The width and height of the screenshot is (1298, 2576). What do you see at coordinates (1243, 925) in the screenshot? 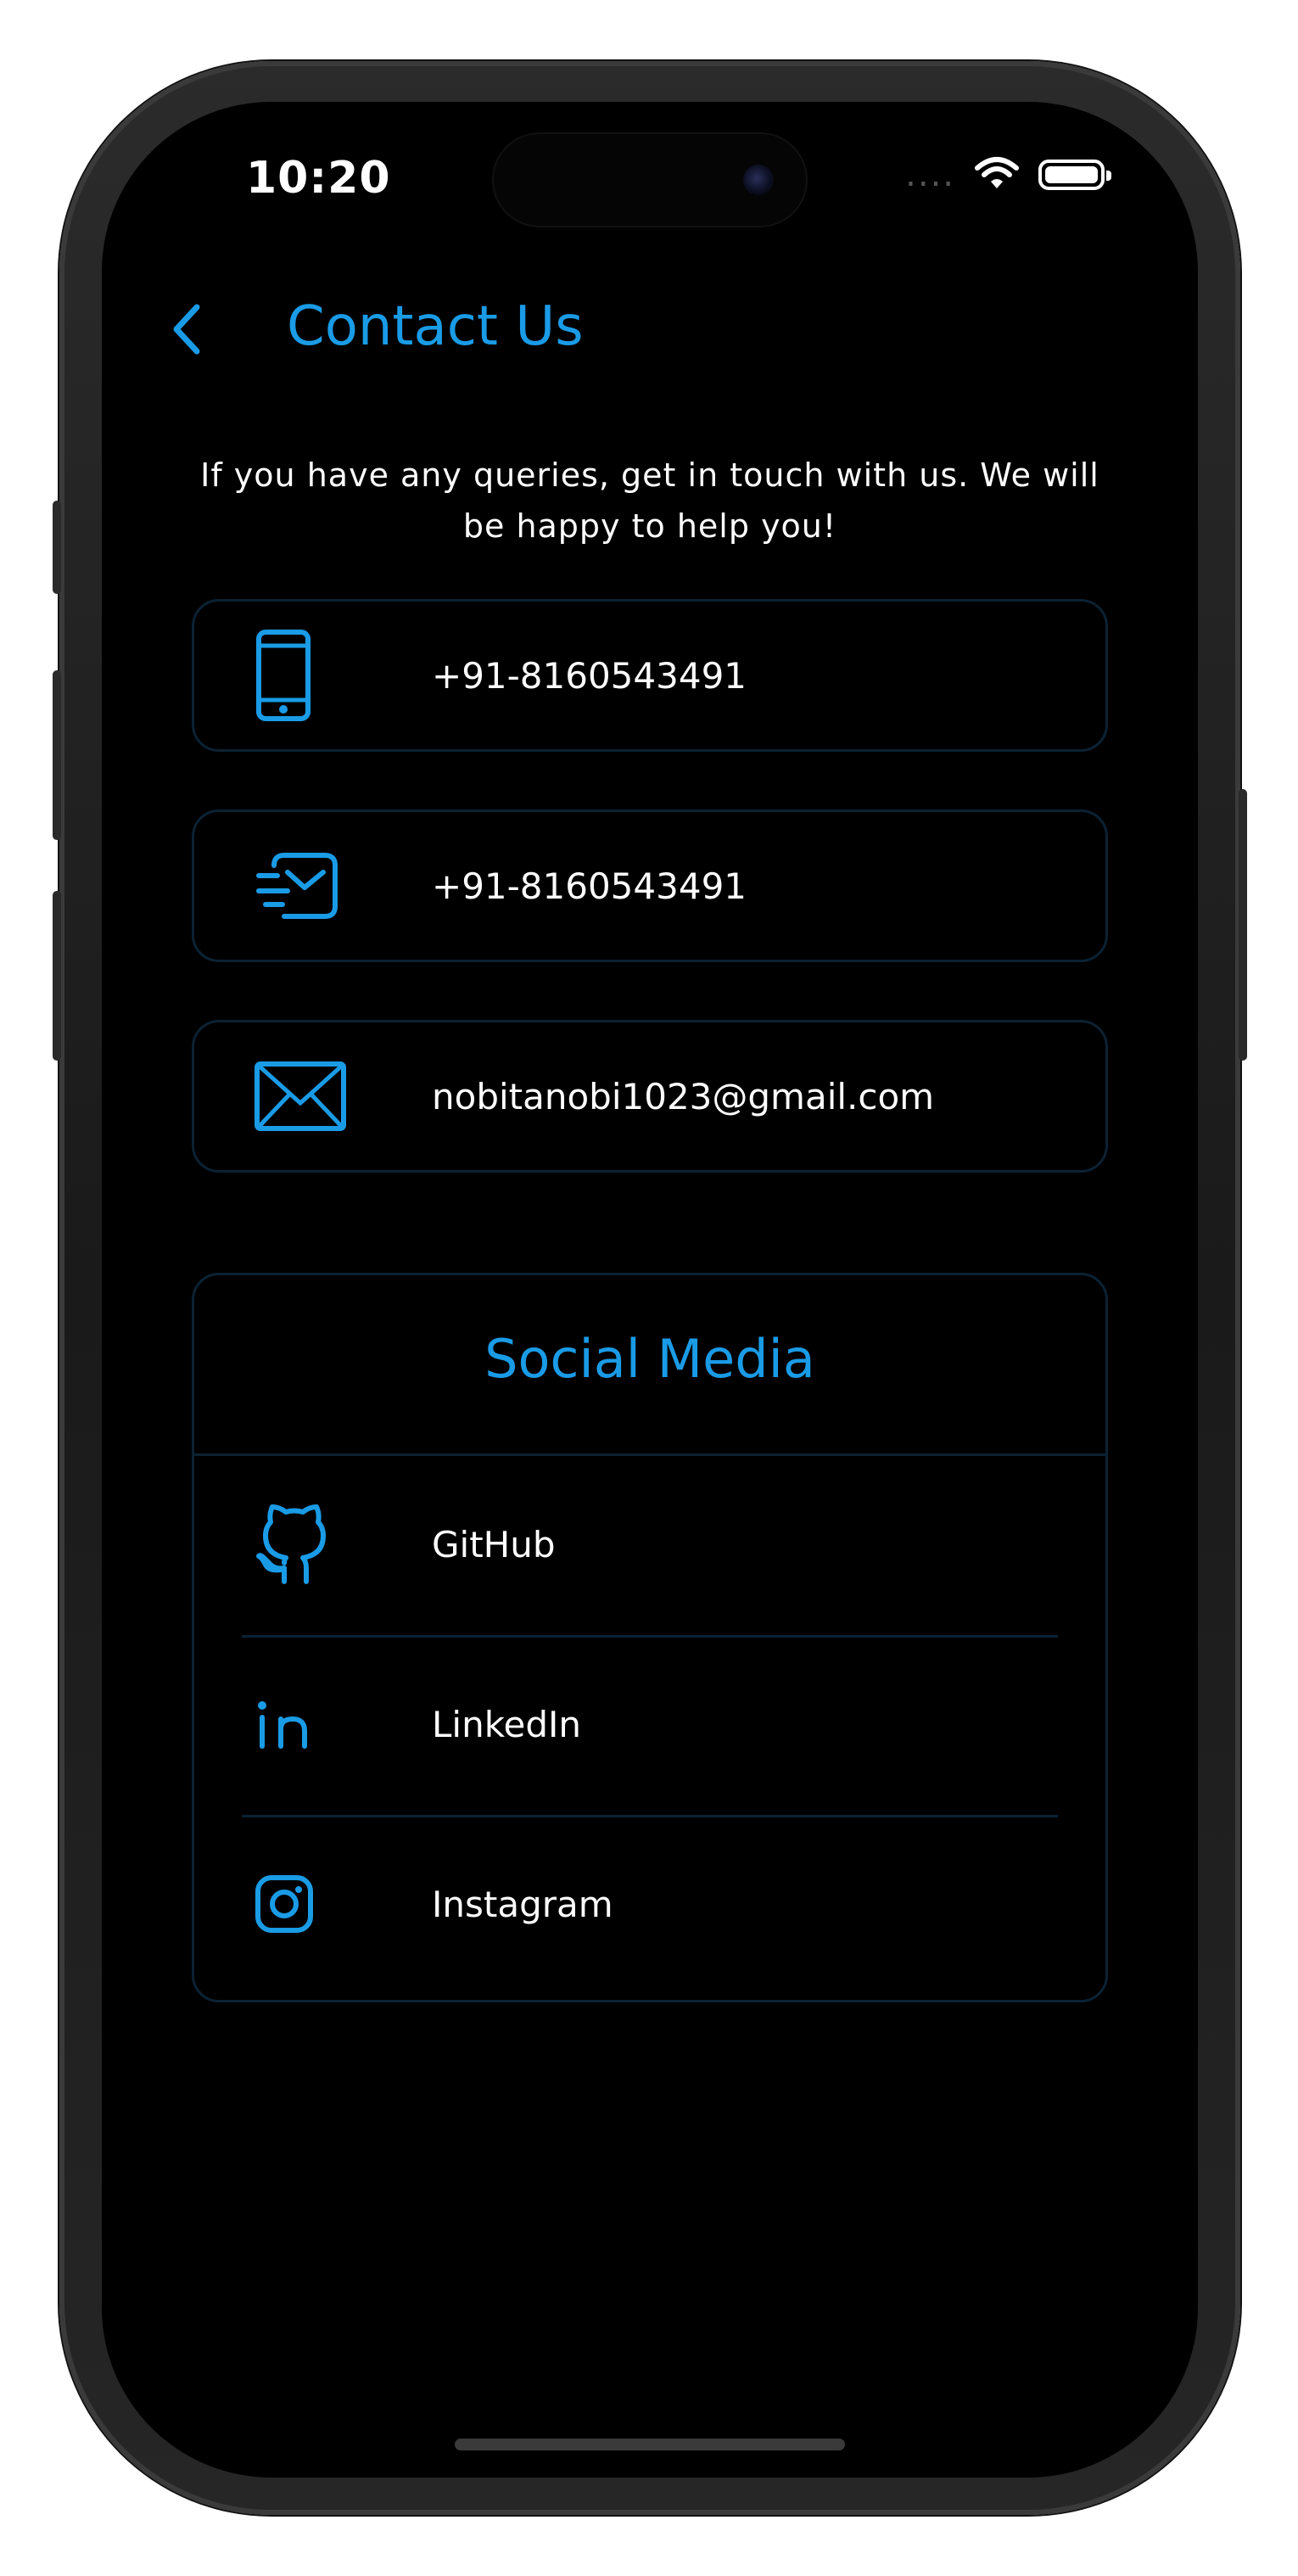
I see `power-button` at bounding box center [1243, 925].